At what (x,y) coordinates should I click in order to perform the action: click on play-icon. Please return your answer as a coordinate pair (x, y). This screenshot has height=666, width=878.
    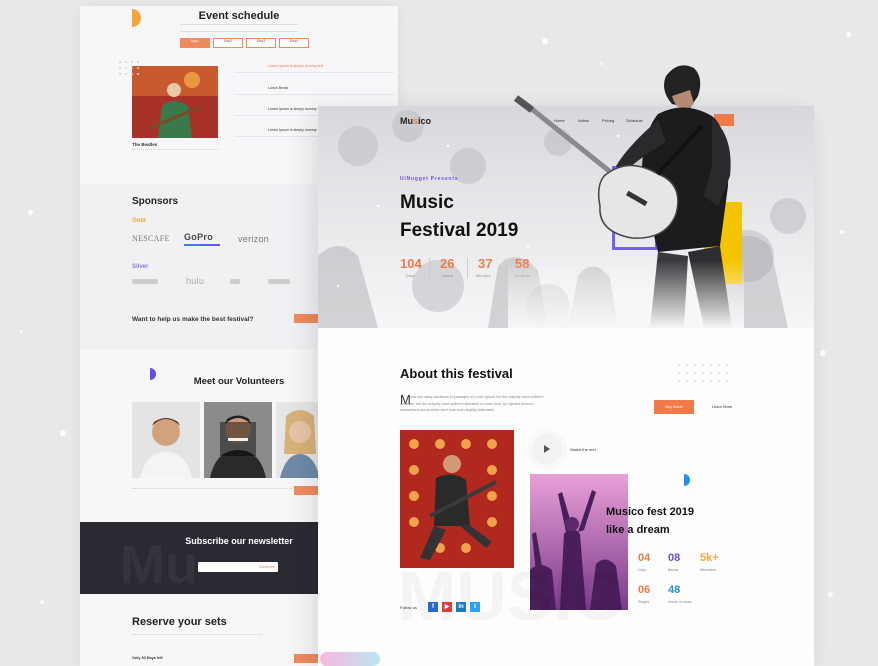
    Looking at the image, I should click on (547, 449).